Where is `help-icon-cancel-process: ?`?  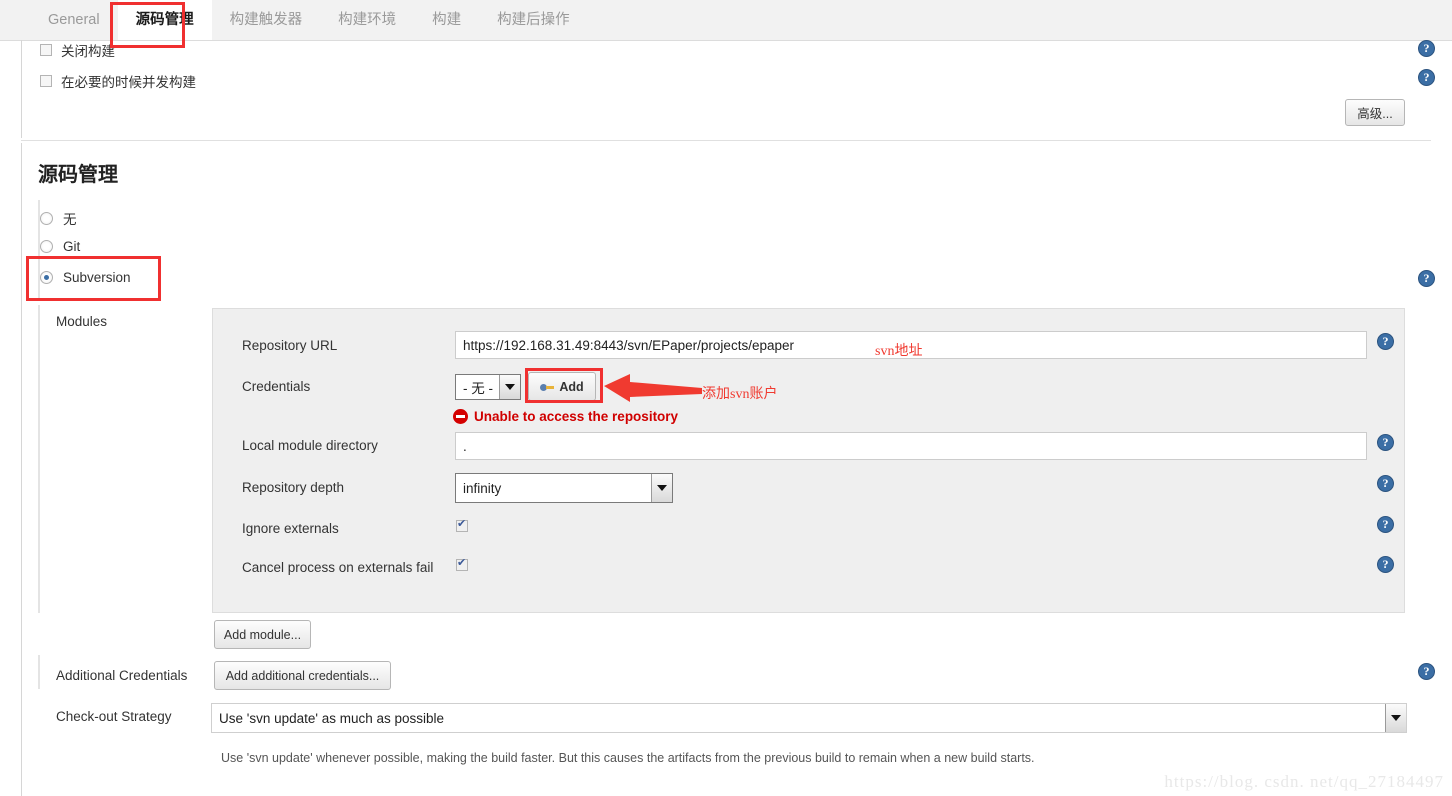
help-icon-cancel-process: ? is located at coordinates (1385, 564).